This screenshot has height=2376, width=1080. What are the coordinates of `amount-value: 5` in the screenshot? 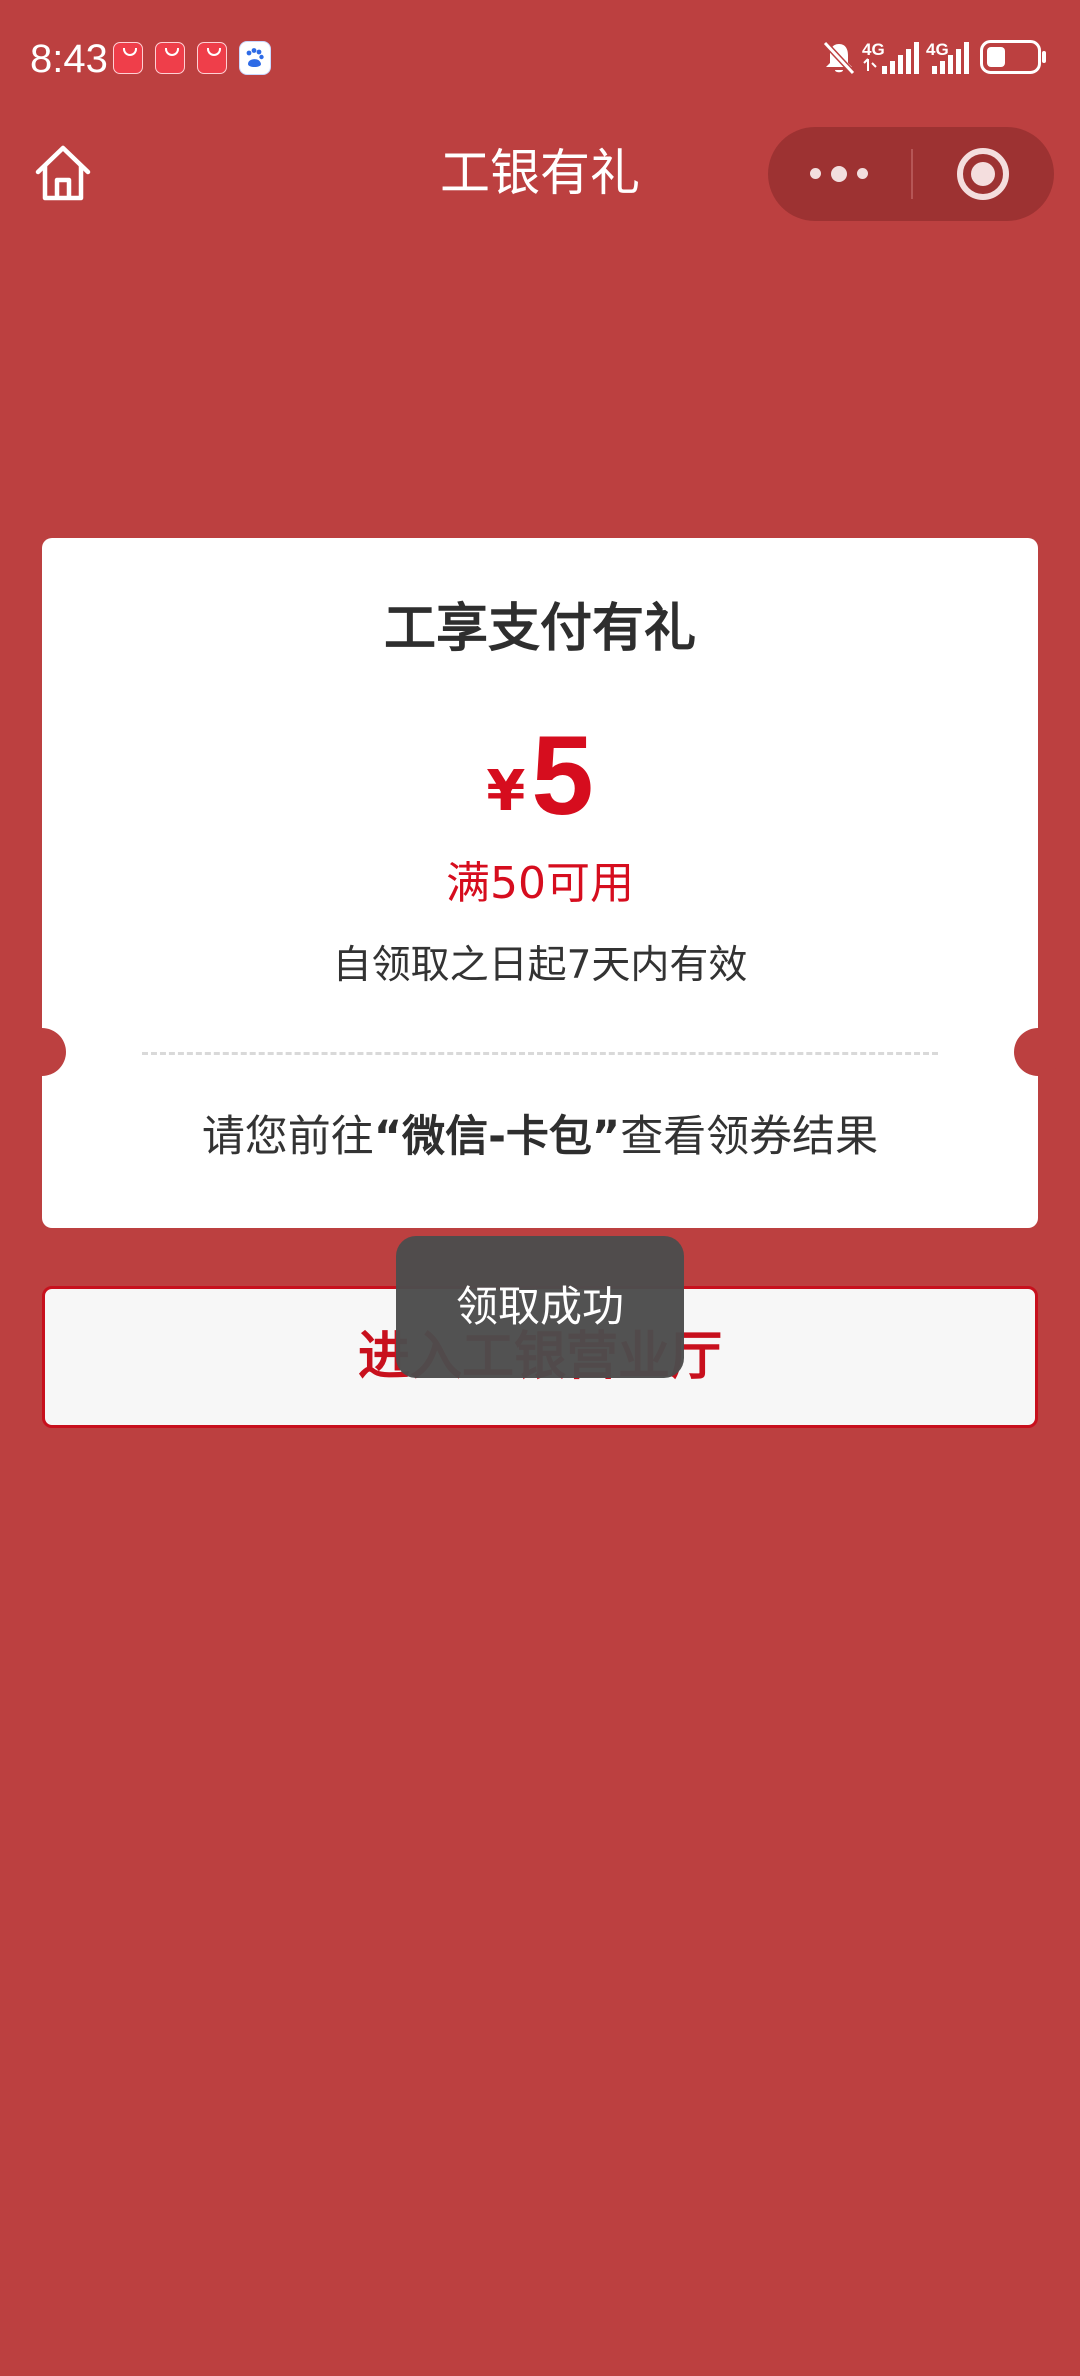 It's located at (562, 775).